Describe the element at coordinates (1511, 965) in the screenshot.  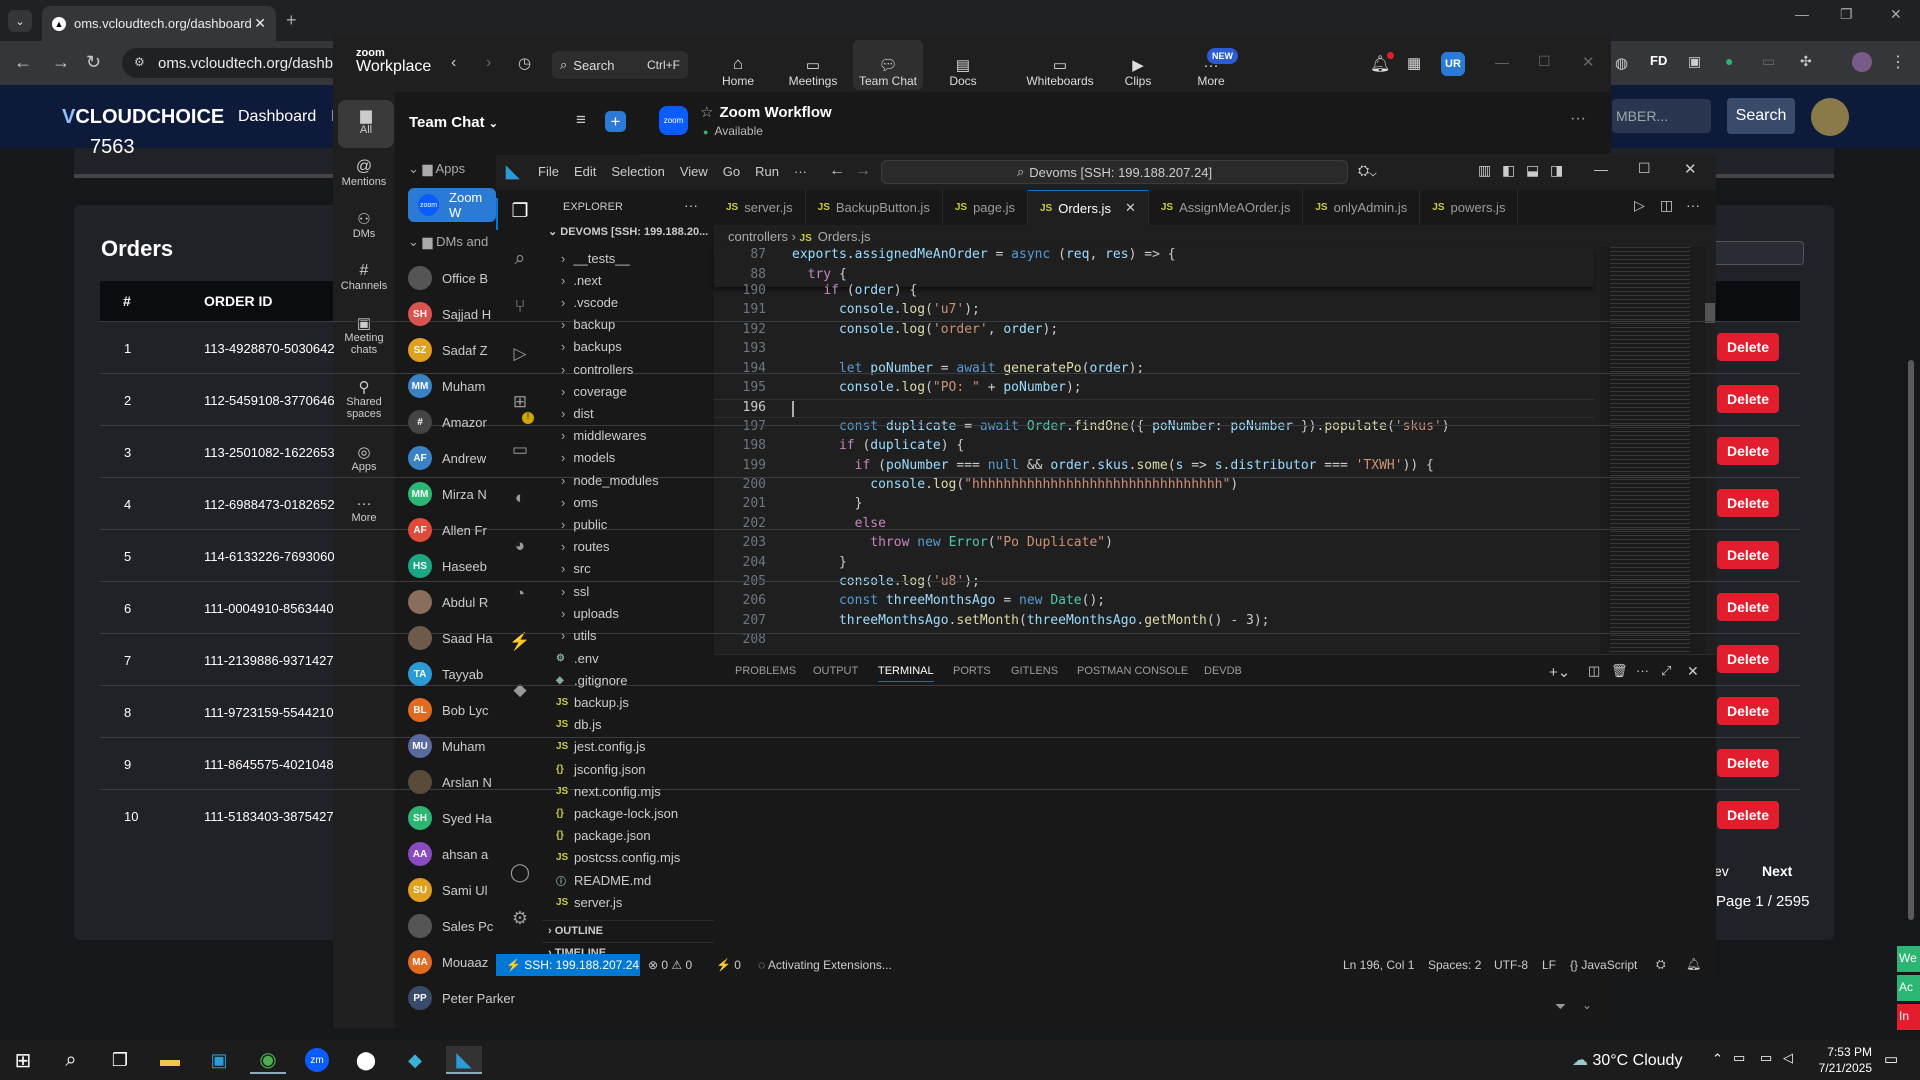
I see `encoding: UTF-8` at that location.